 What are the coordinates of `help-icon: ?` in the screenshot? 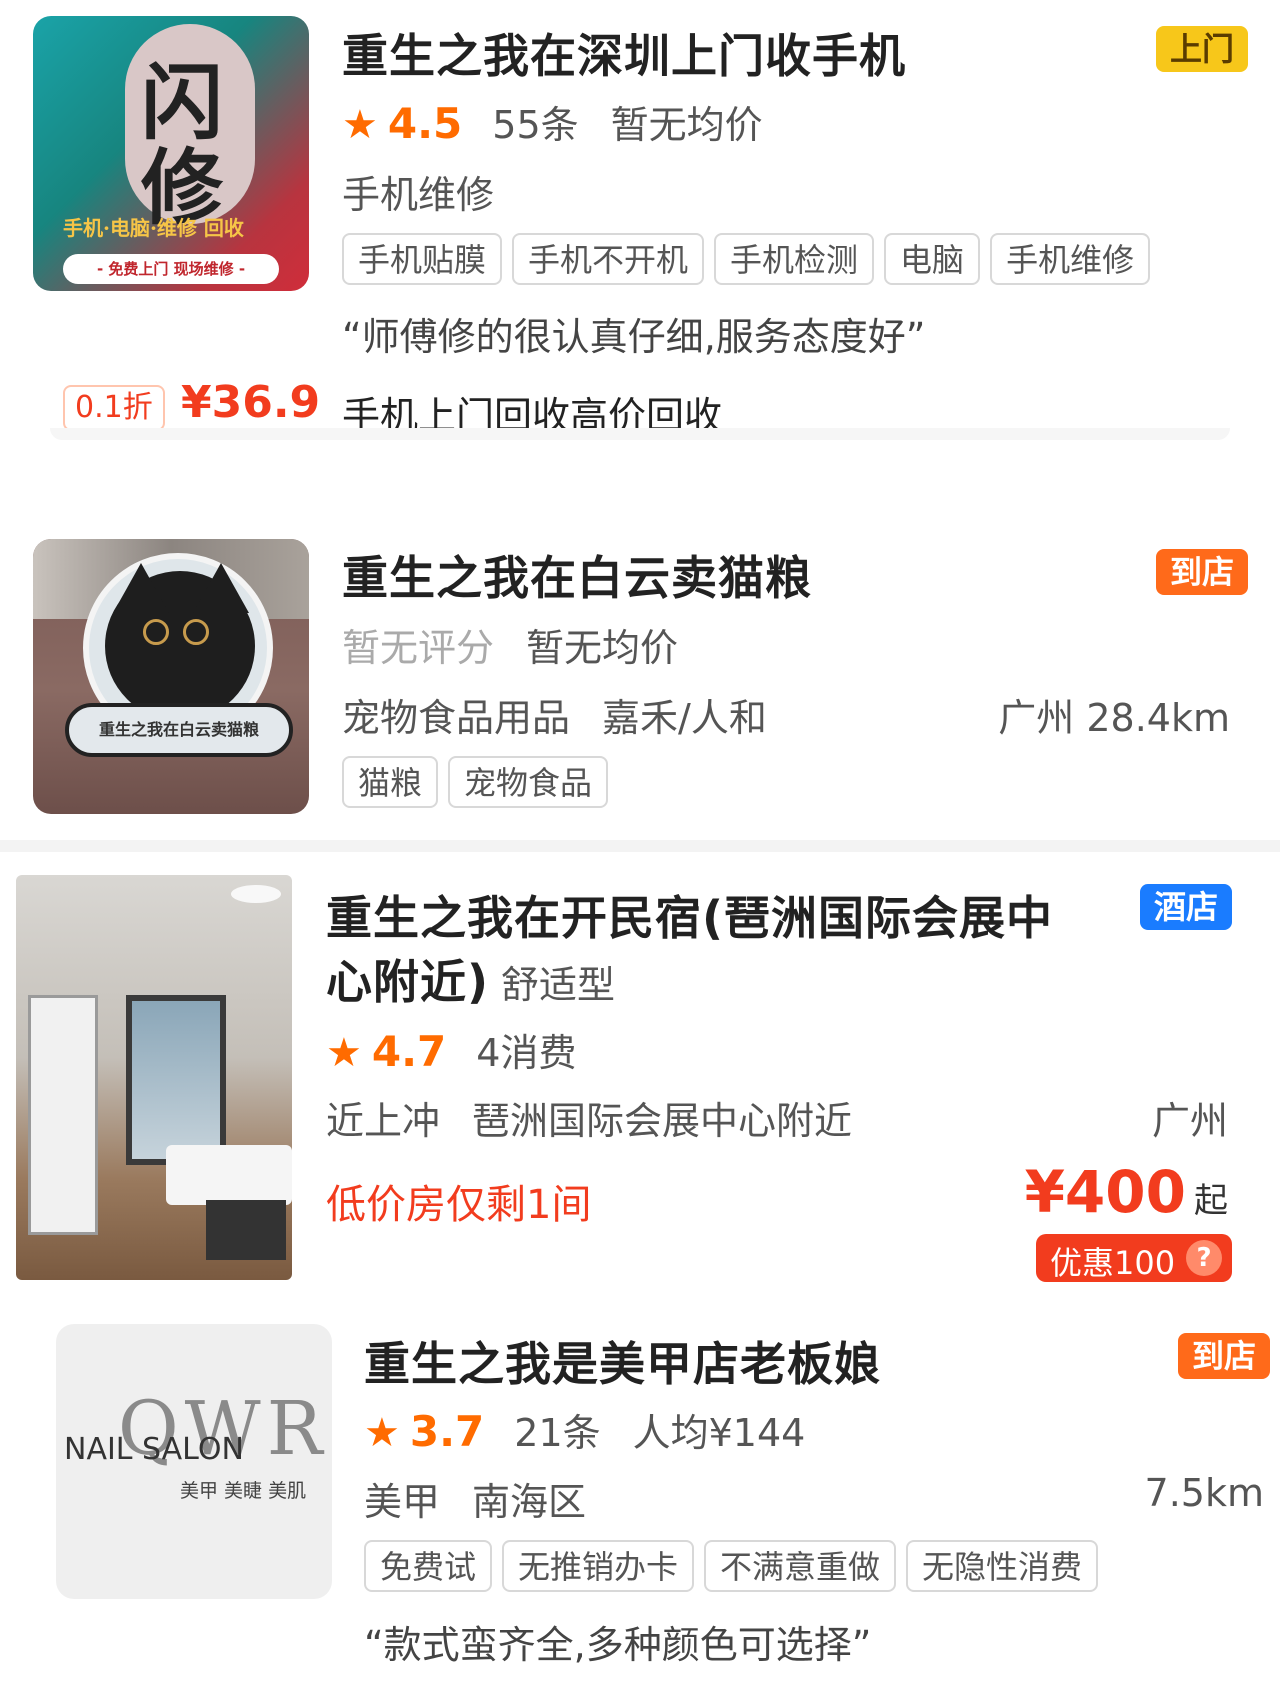 It's located at (1204, 1258).